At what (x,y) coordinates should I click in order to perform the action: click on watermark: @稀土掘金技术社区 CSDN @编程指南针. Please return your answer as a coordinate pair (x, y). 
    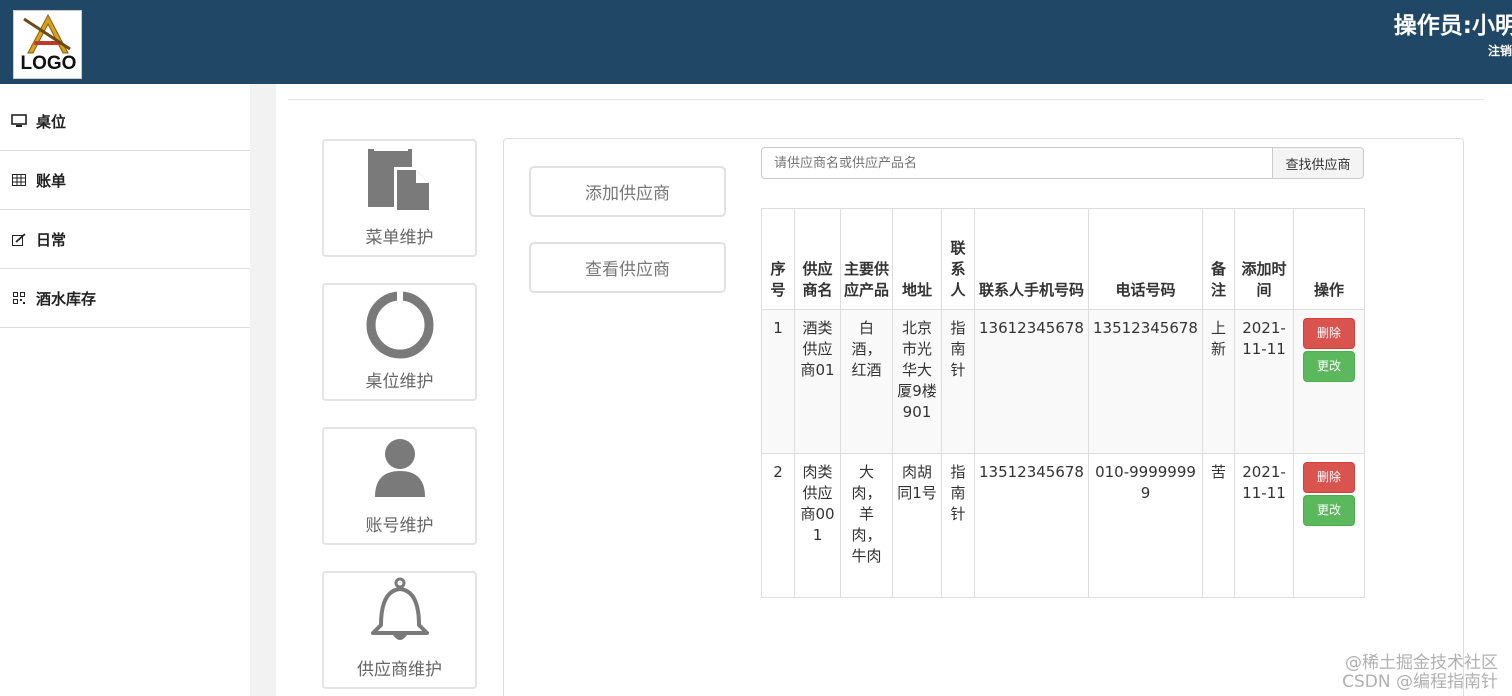
    Looking at the image, I should click on (1420, 673).